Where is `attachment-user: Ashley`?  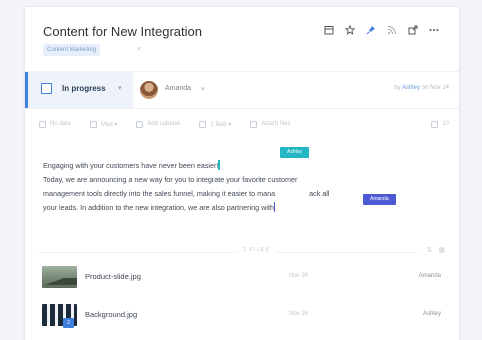
attachment-user: Ashley is located at coordinates (431, 314).